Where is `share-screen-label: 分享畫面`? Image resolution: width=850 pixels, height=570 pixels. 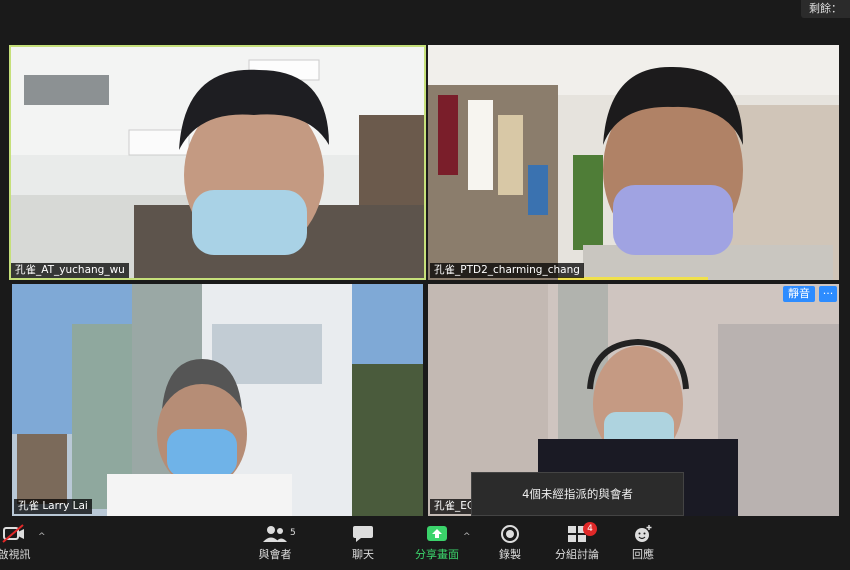 share-screen-label: 分享畫面 is located at coordinates (437, 554).